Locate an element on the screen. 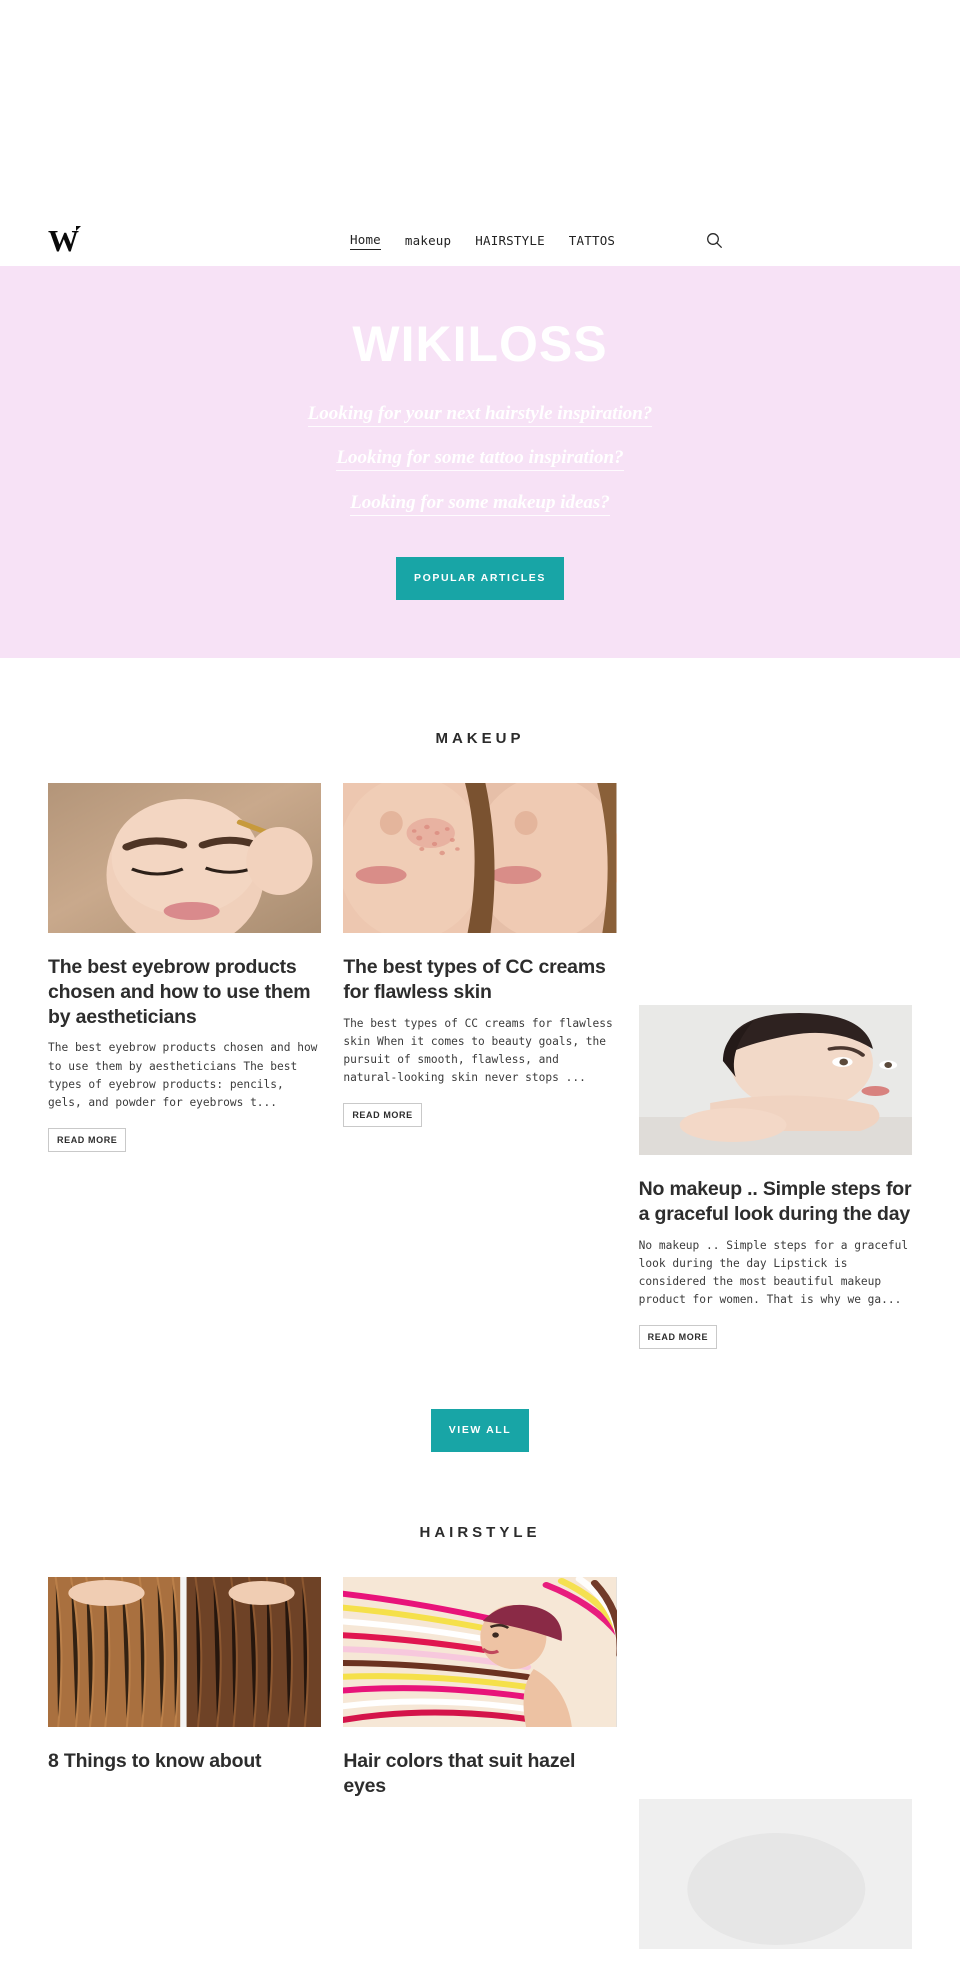 The height and width of the screenshot is (1971, 960). search-button is located at coordinates (714, 240).